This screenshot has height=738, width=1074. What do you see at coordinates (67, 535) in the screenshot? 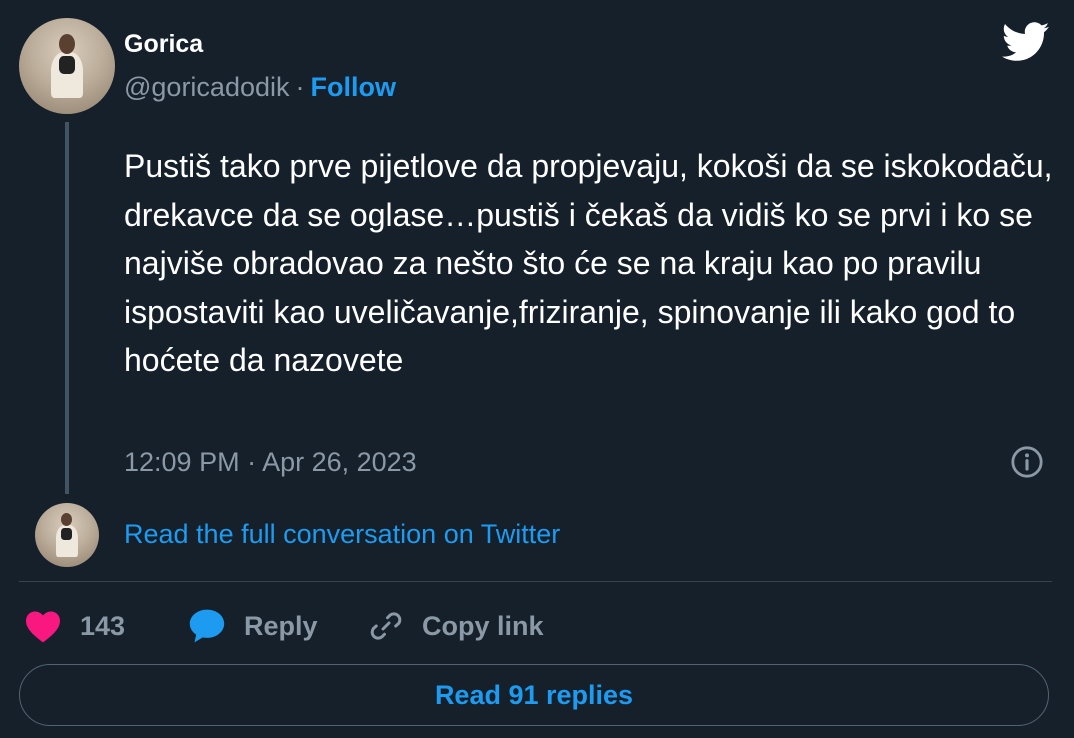
I see `conversation-avatar` at bounding box center [67, 535].